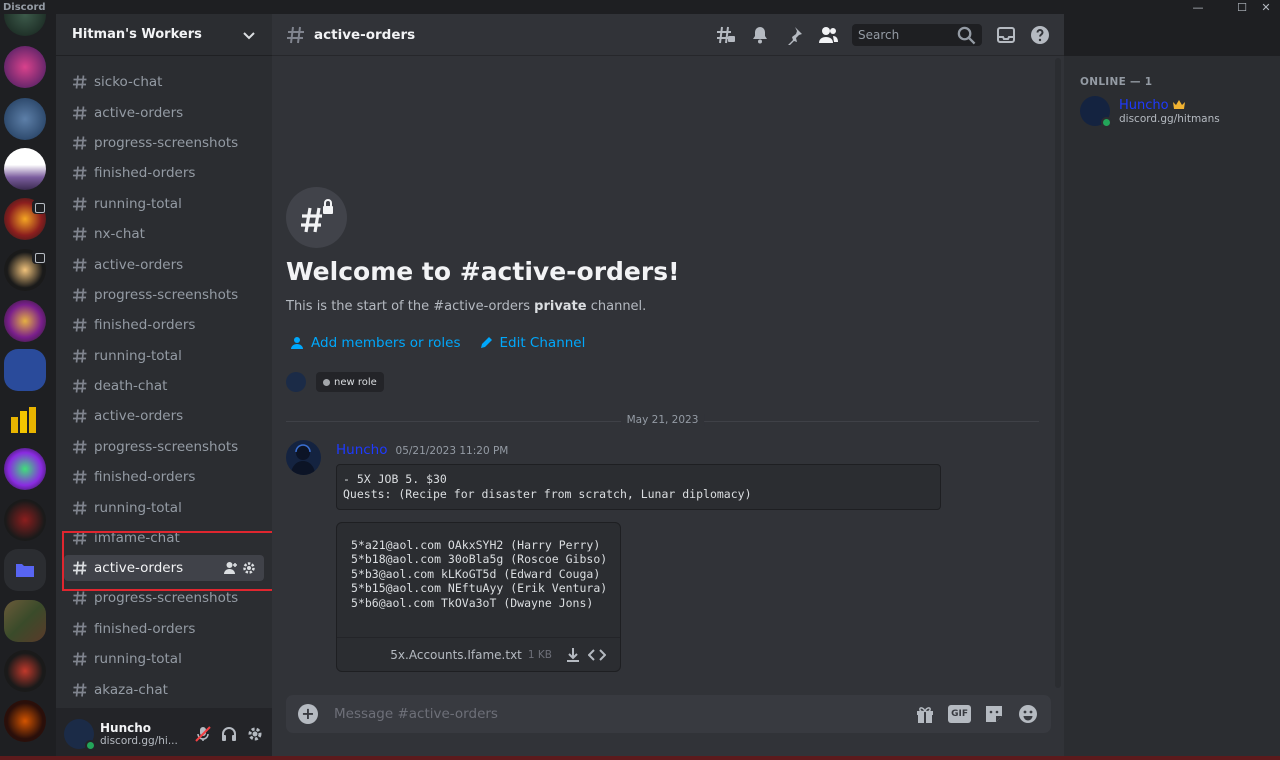 The image size is (1280, 760). I want to click on server-icon-m, so click(25, 469).